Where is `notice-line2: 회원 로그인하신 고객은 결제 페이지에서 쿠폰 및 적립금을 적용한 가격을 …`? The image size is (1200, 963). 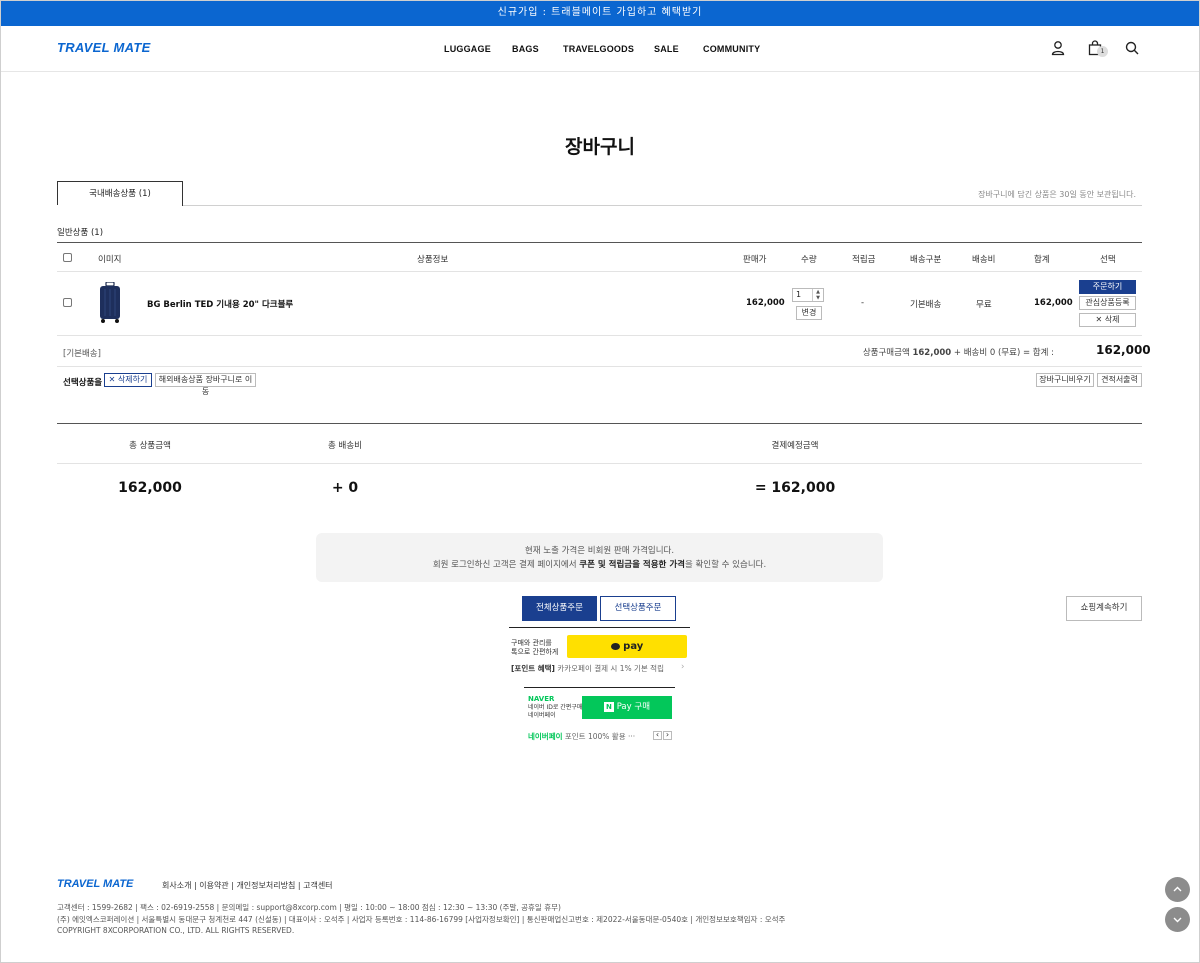
notice-line2: 회원 로그인하신 고객은 결제 페이지에서 쿠폰 및 적립금을 적용한 가격을 … is located at coordinates (599, 565).